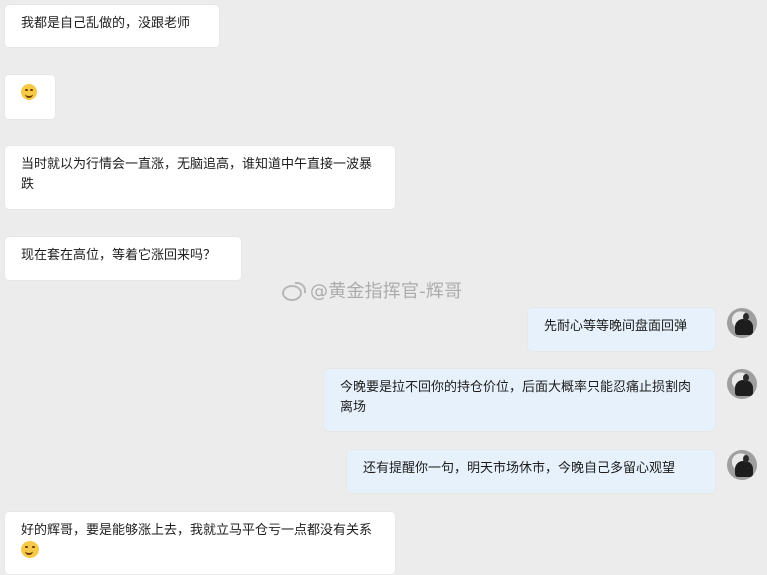 The width and height of the screenshot is (767, 575). I want to click on message-text: 先耐心等等晚间盘面回弹, so click(616, 326).